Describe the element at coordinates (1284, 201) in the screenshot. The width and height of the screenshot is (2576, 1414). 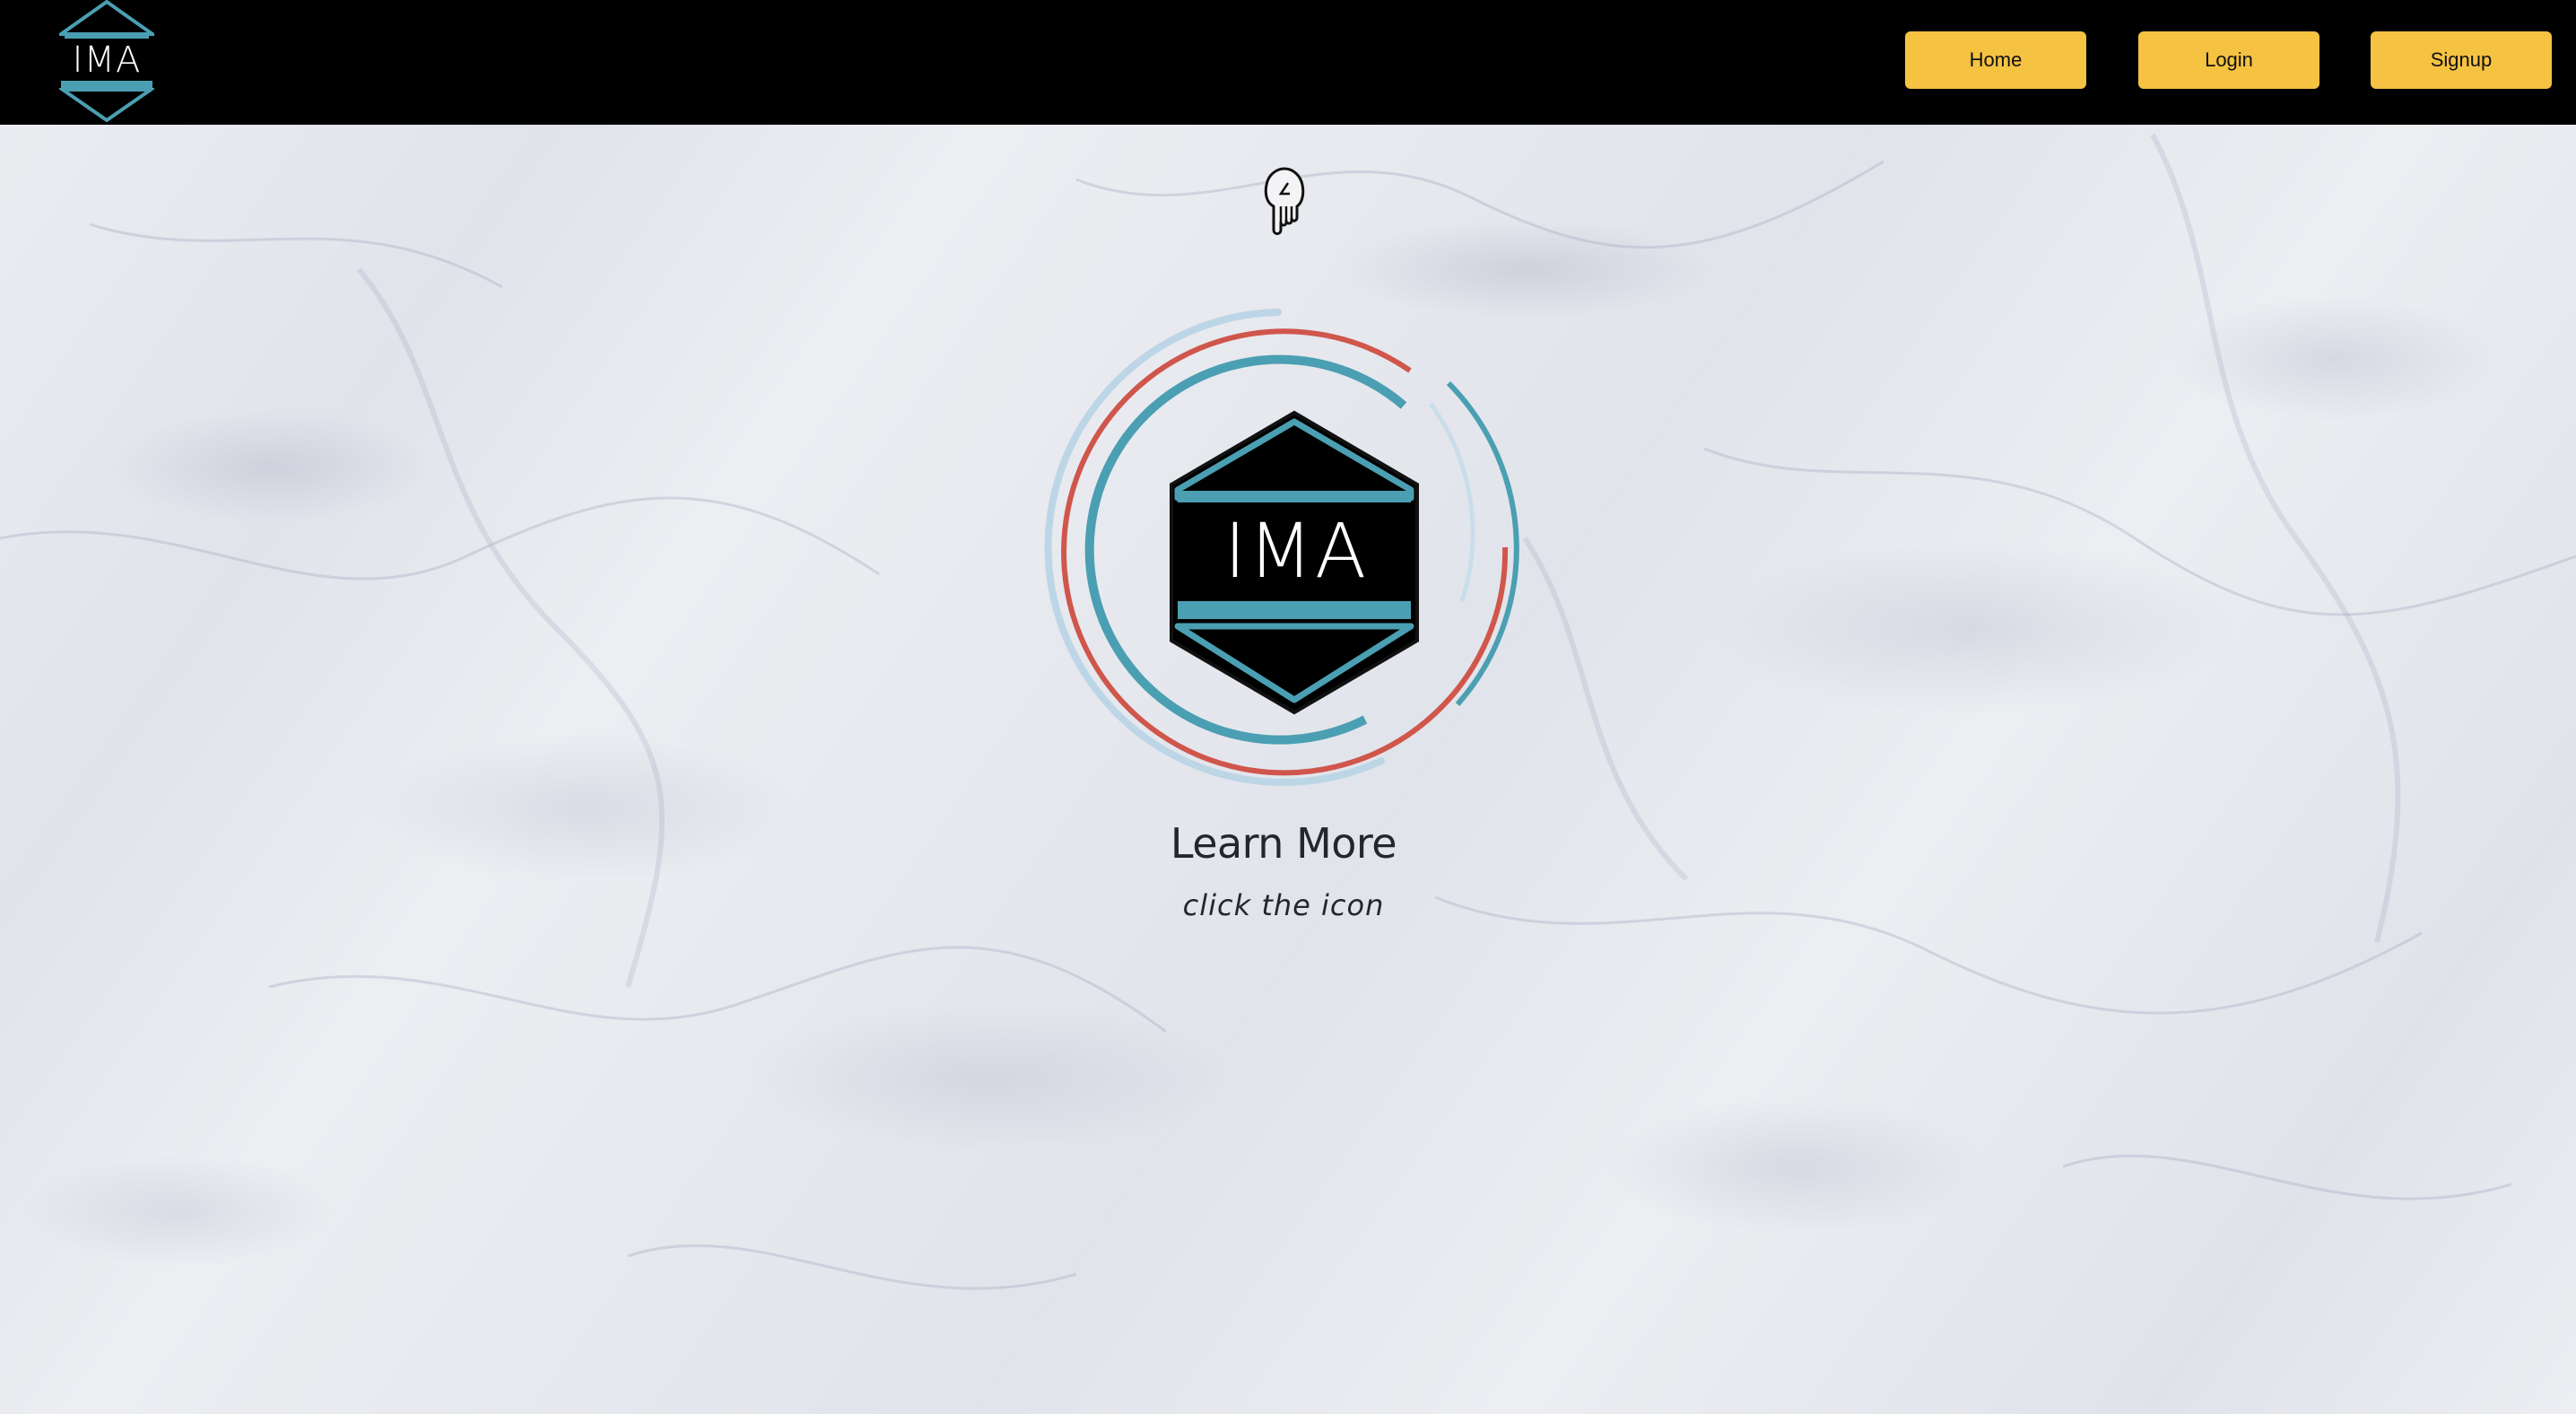
I see `hand-pointing-down-icon` at that location.